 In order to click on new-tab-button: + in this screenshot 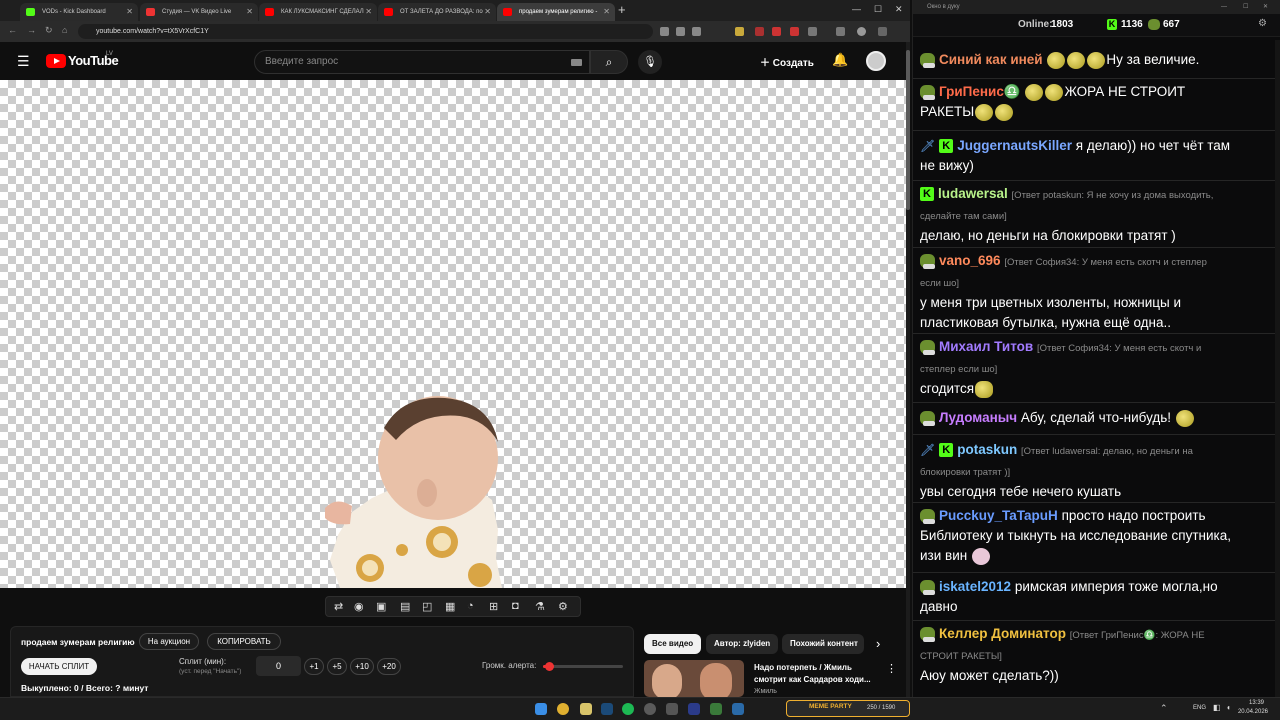, I will do `click(622, 9)`.